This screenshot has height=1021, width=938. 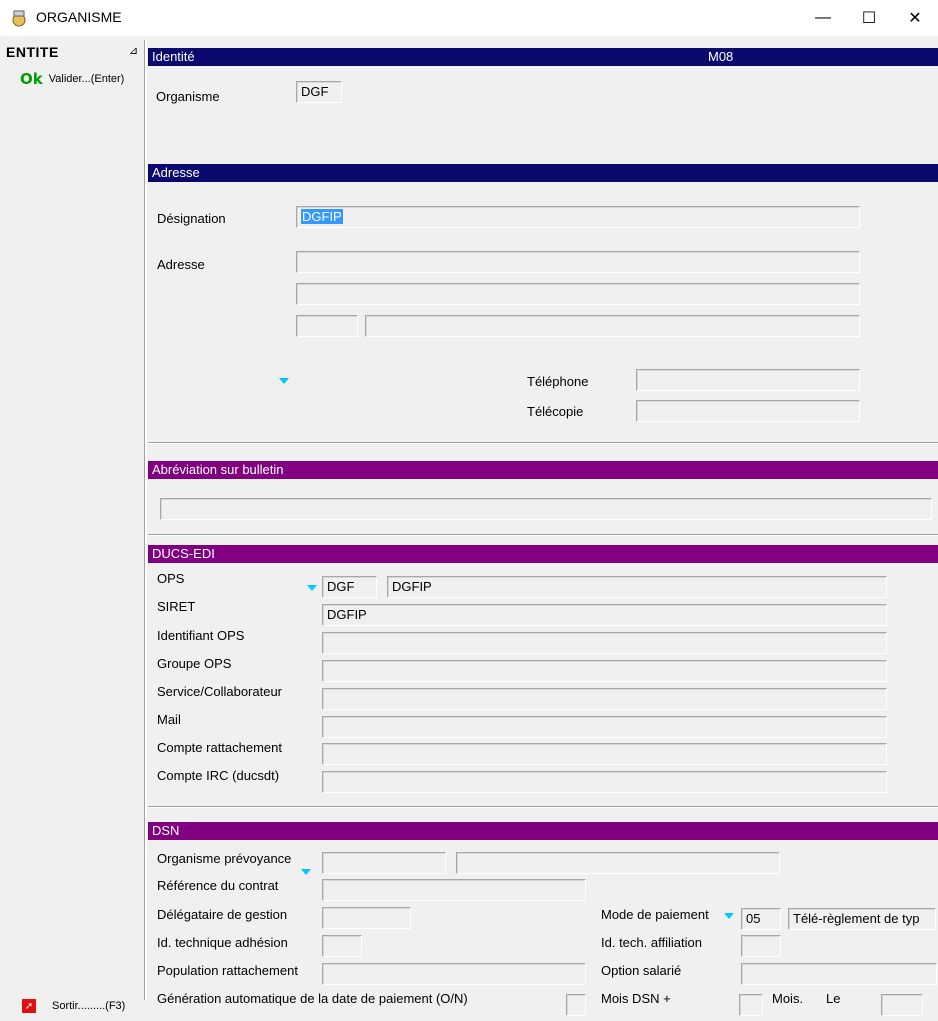 What do you see at coordinates (637, 587) in the screenshot?
I see `ops-name-field: DGFIP` at bounding box center [637, 587].